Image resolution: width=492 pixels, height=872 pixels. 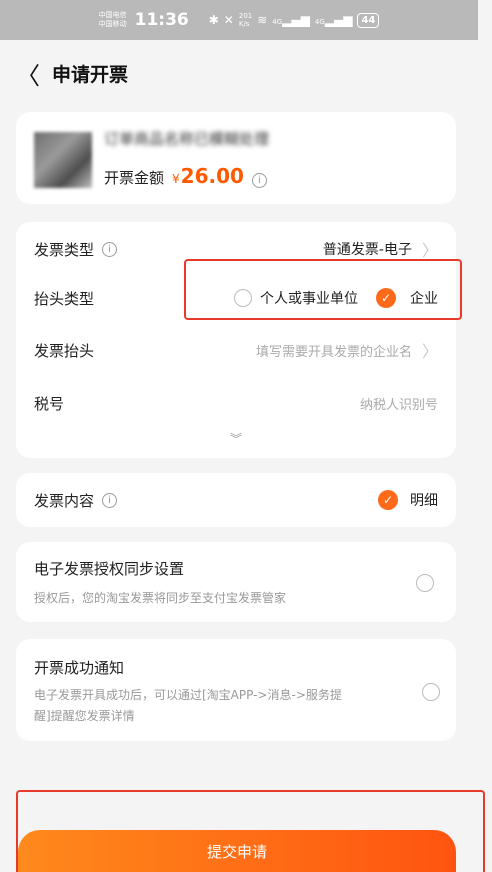 What do you see at coordinates (134, 178) in the screenshot?
I see `amount-label: 开票金额` at bounding box center [134, 178].